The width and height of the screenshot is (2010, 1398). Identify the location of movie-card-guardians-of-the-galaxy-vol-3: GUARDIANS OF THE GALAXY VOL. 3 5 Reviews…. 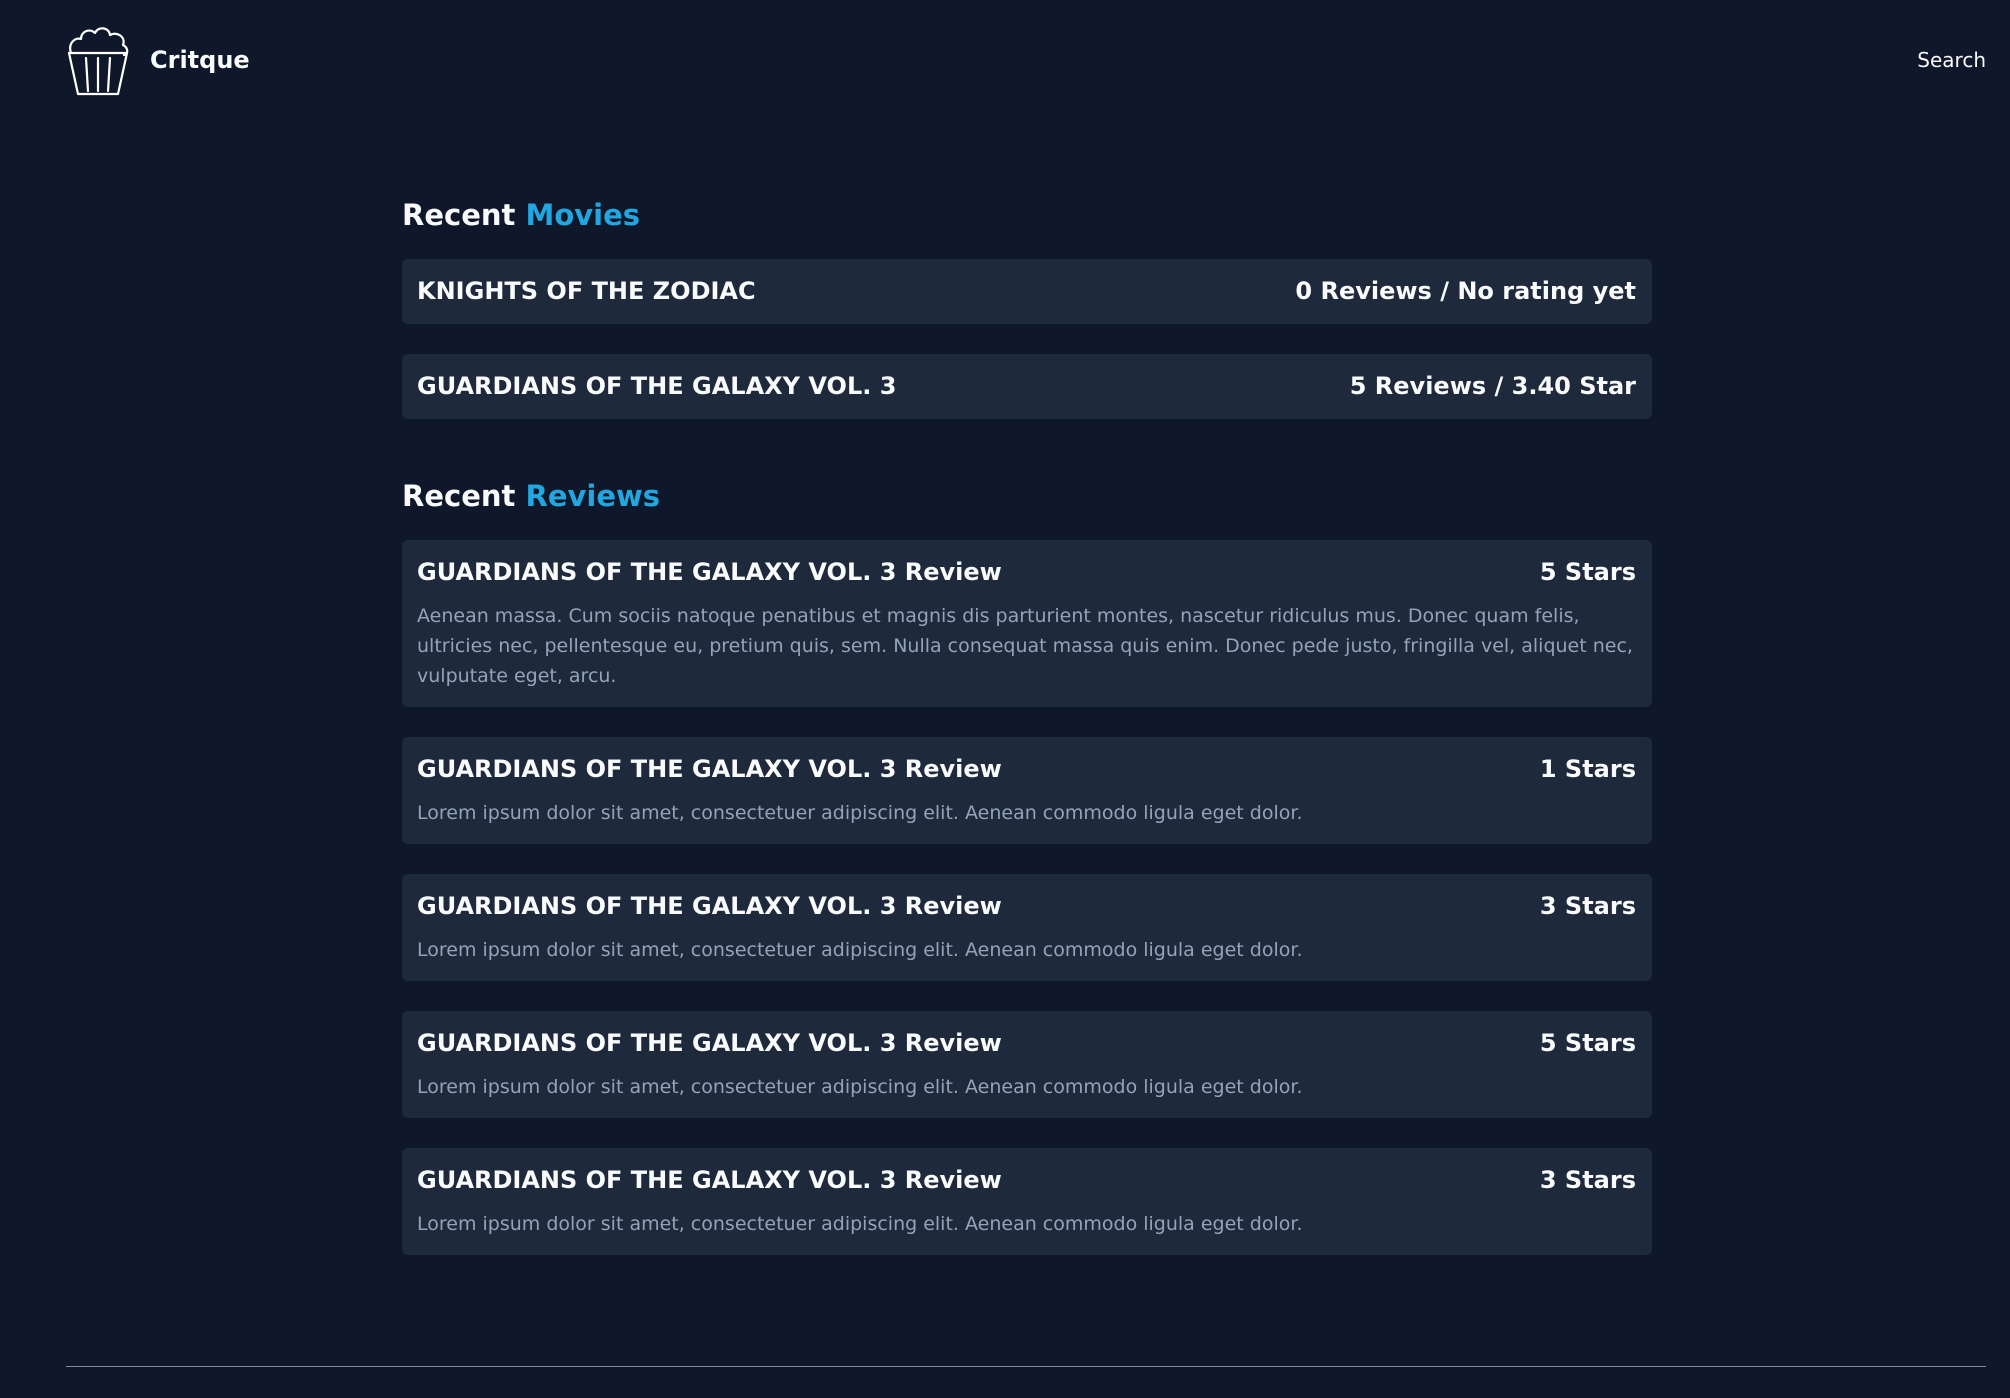
(1027, 386).